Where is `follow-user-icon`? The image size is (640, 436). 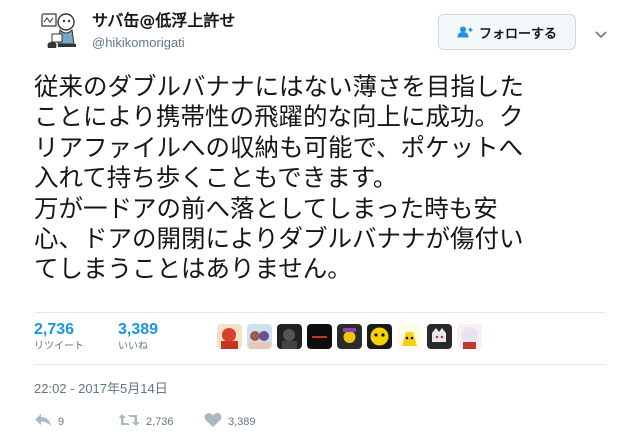 follow-user-icon is located at coordinates (465, 32).